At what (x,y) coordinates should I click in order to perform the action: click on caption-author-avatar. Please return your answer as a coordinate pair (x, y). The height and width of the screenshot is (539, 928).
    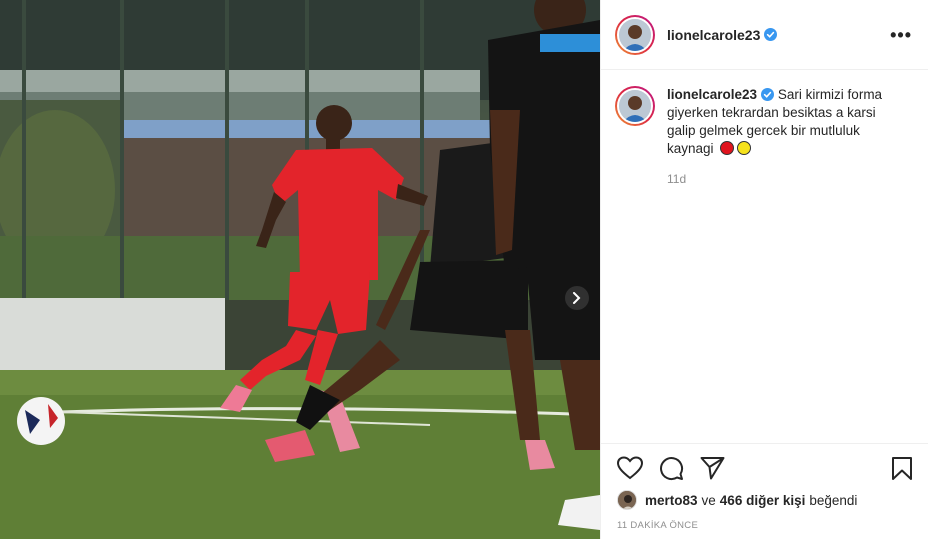
    Looking at the image, I should click on (635, 106).